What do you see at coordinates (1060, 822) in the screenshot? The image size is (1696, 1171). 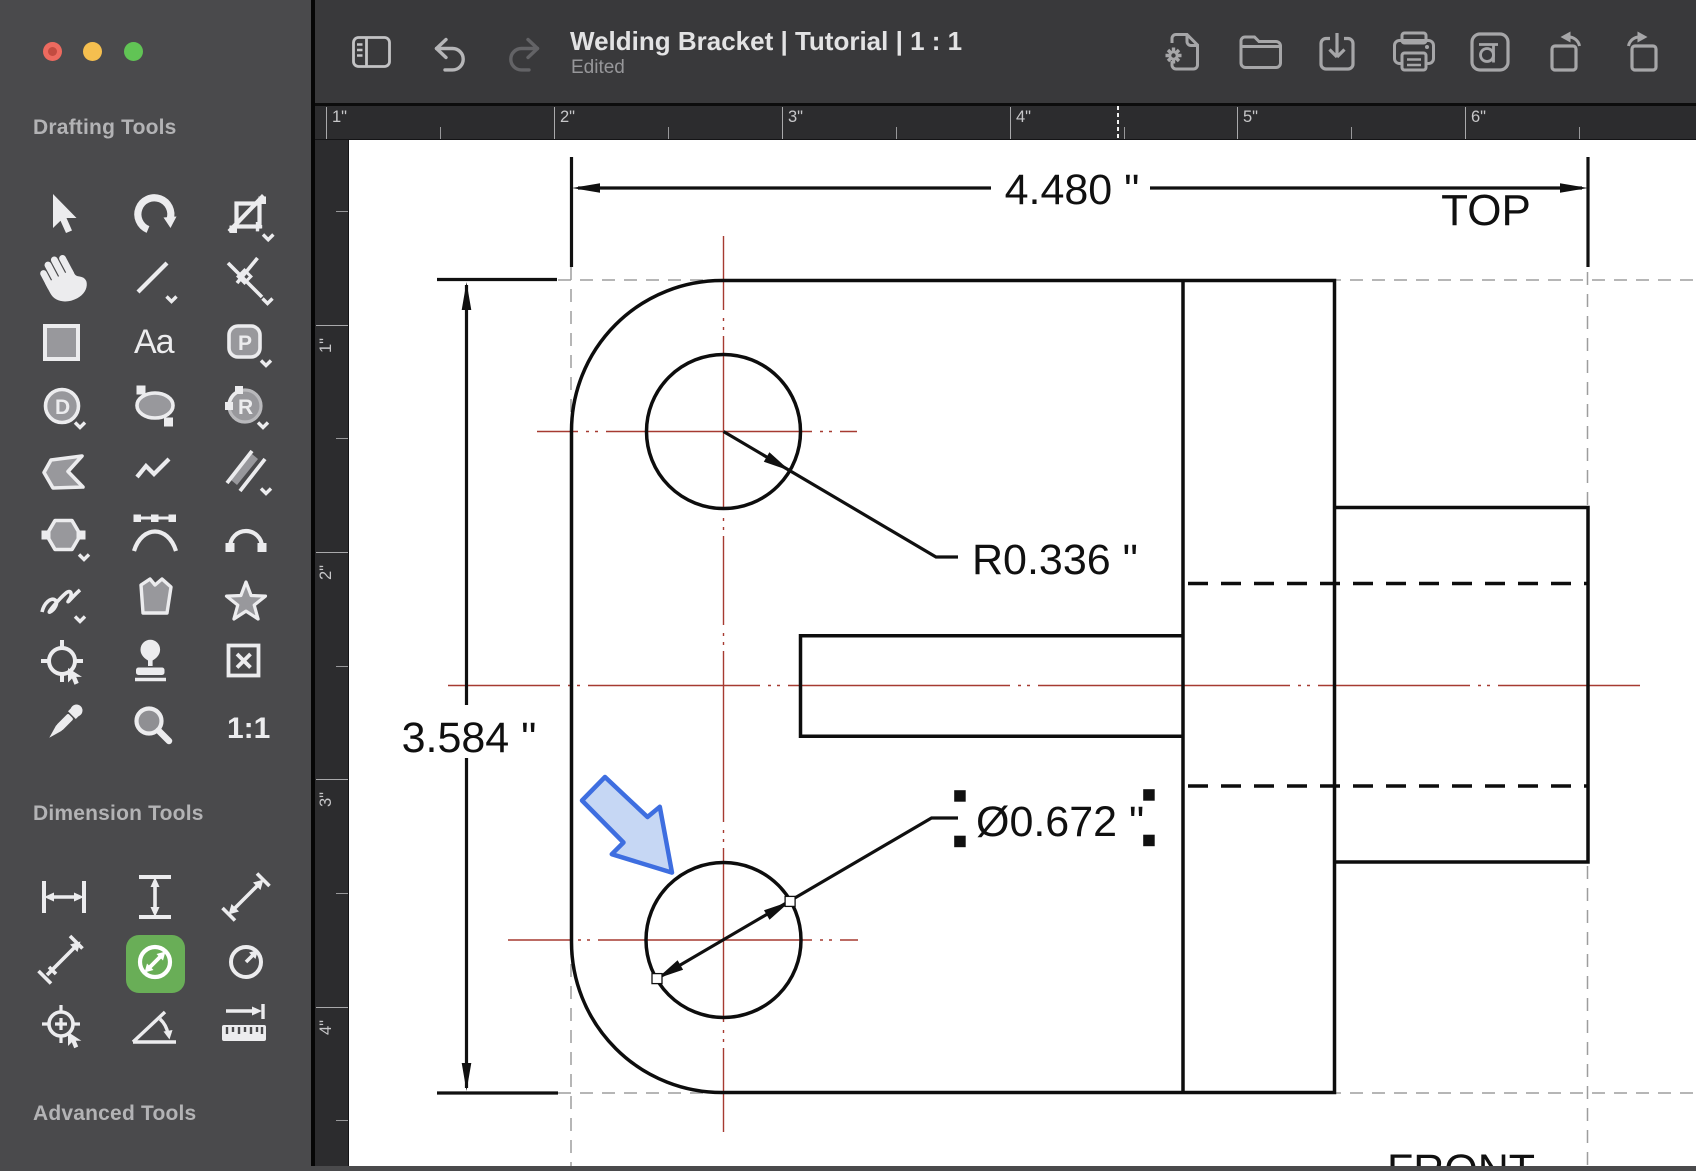 I see `svg-text: Ø0.672 "` at bounding box center [1060, 822].